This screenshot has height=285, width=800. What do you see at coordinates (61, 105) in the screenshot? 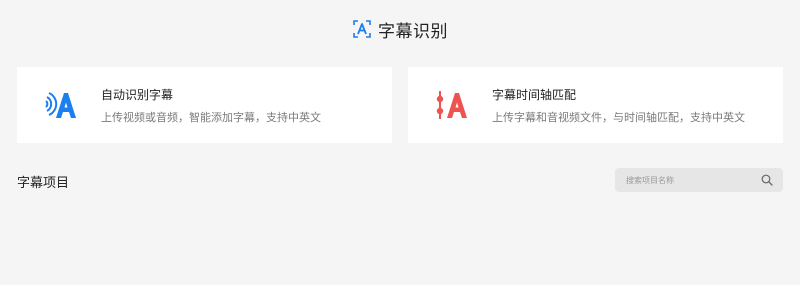
I see `audio-wave-a-icon` at bounding box center [61, 105].